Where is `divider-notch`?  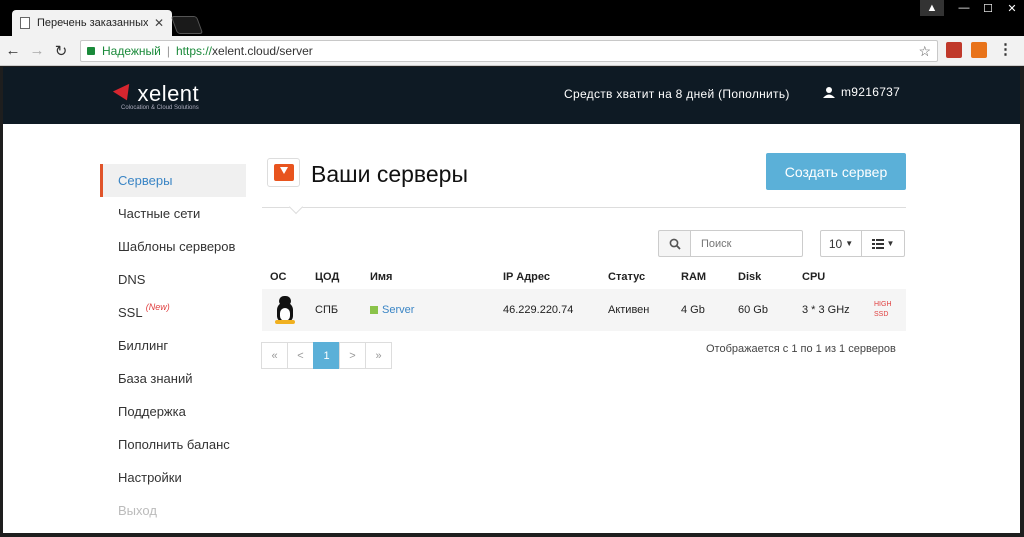
divider-notch is located at coordinates (296, 207).